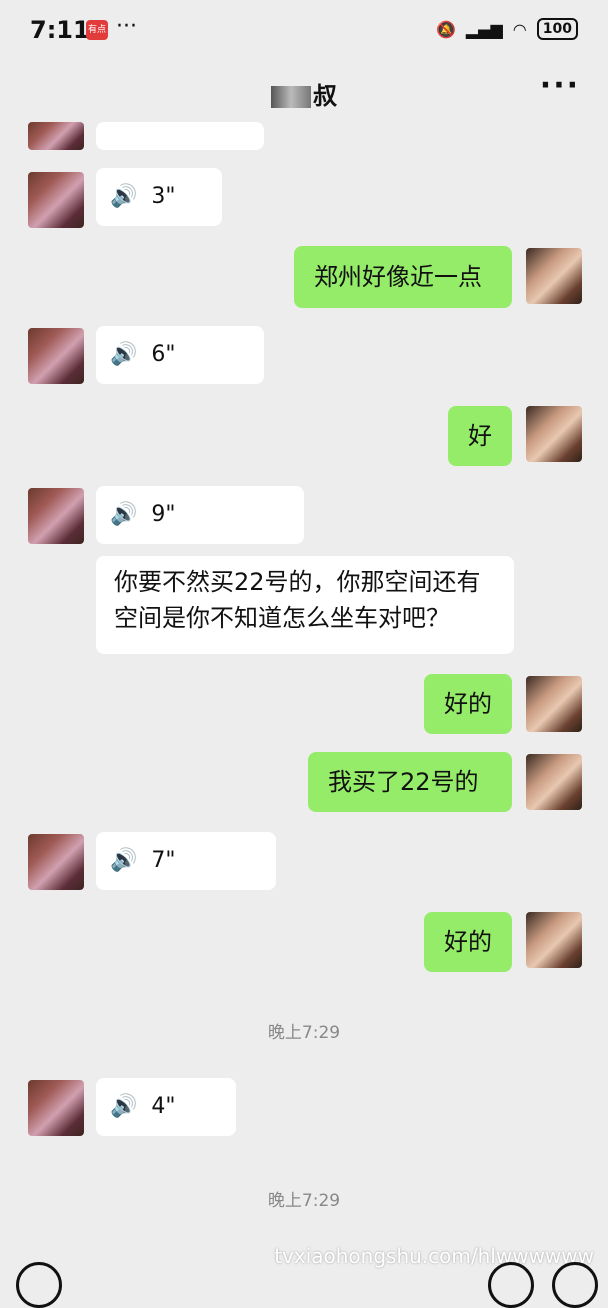 This screenshot has height=1308, width=608. What do you see at coordinates (304, 32) in the screenshot?
I see `status-bar: 7:11 有点 ··· 🔕 ▂▄▆ ◠ 100` at bounding box center [304, 32].